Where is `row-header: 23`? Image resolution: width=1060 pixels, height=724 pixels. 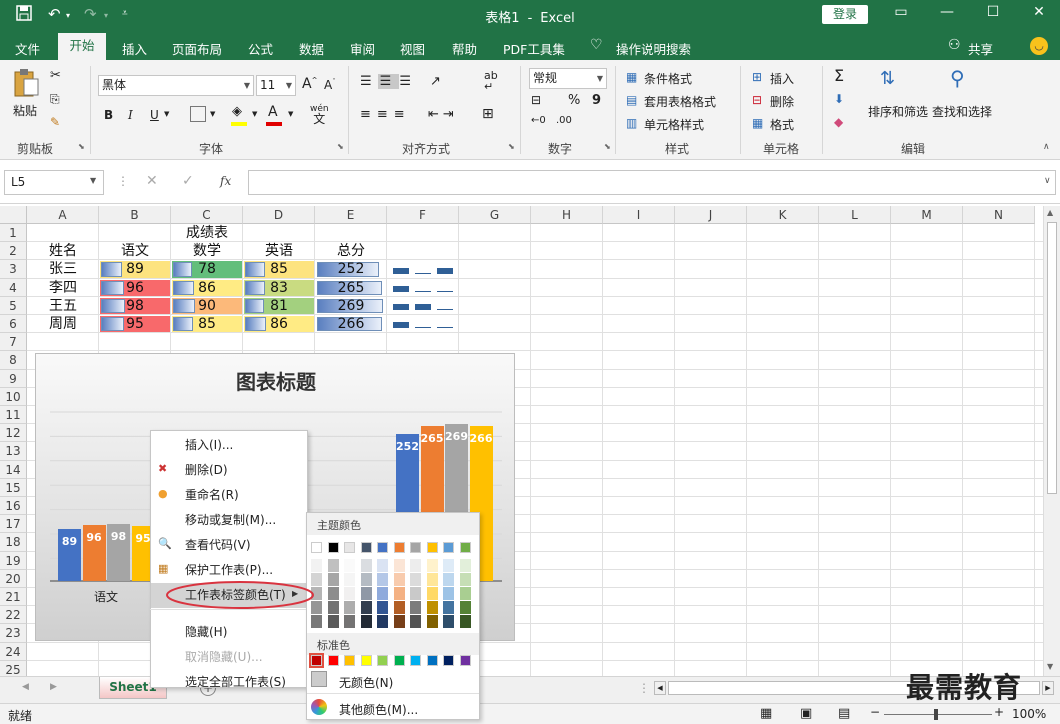
row-header: 23 is located at coordinates (13, 633).